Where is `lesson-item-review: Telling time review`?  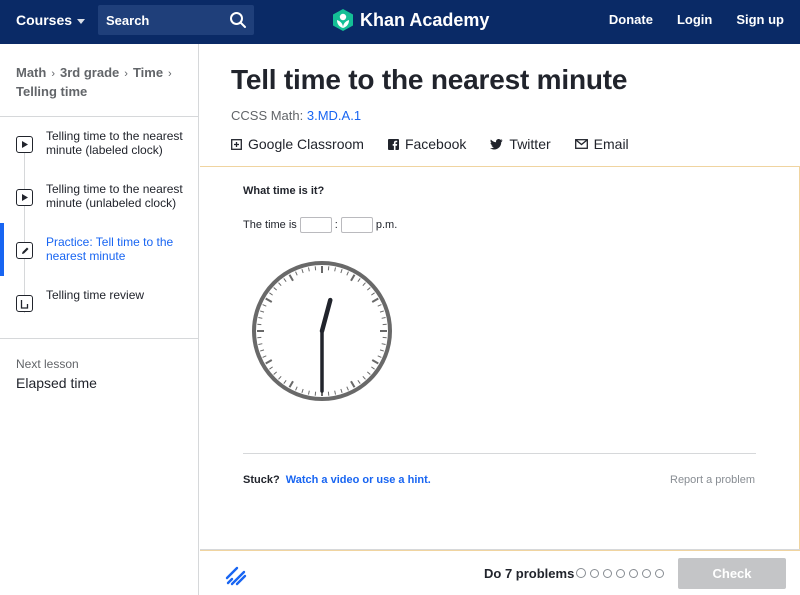 lesson-item-review: Telling time review is located at coordinates (99, 302).